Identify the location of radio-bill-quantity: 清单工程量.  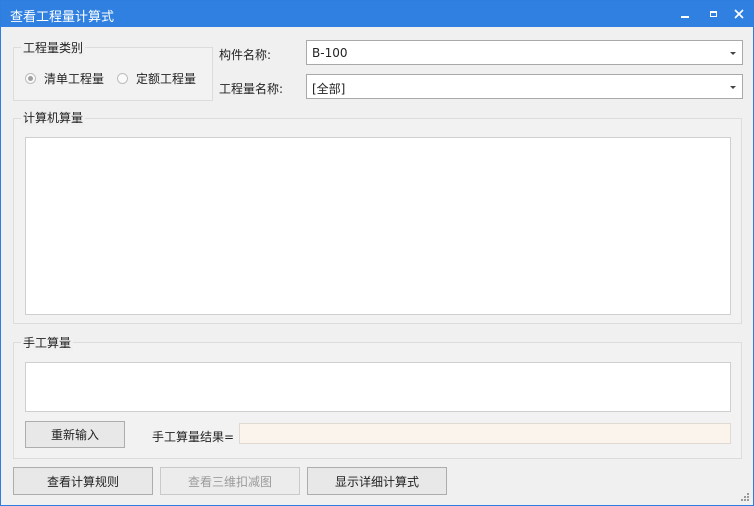
(64, 78).